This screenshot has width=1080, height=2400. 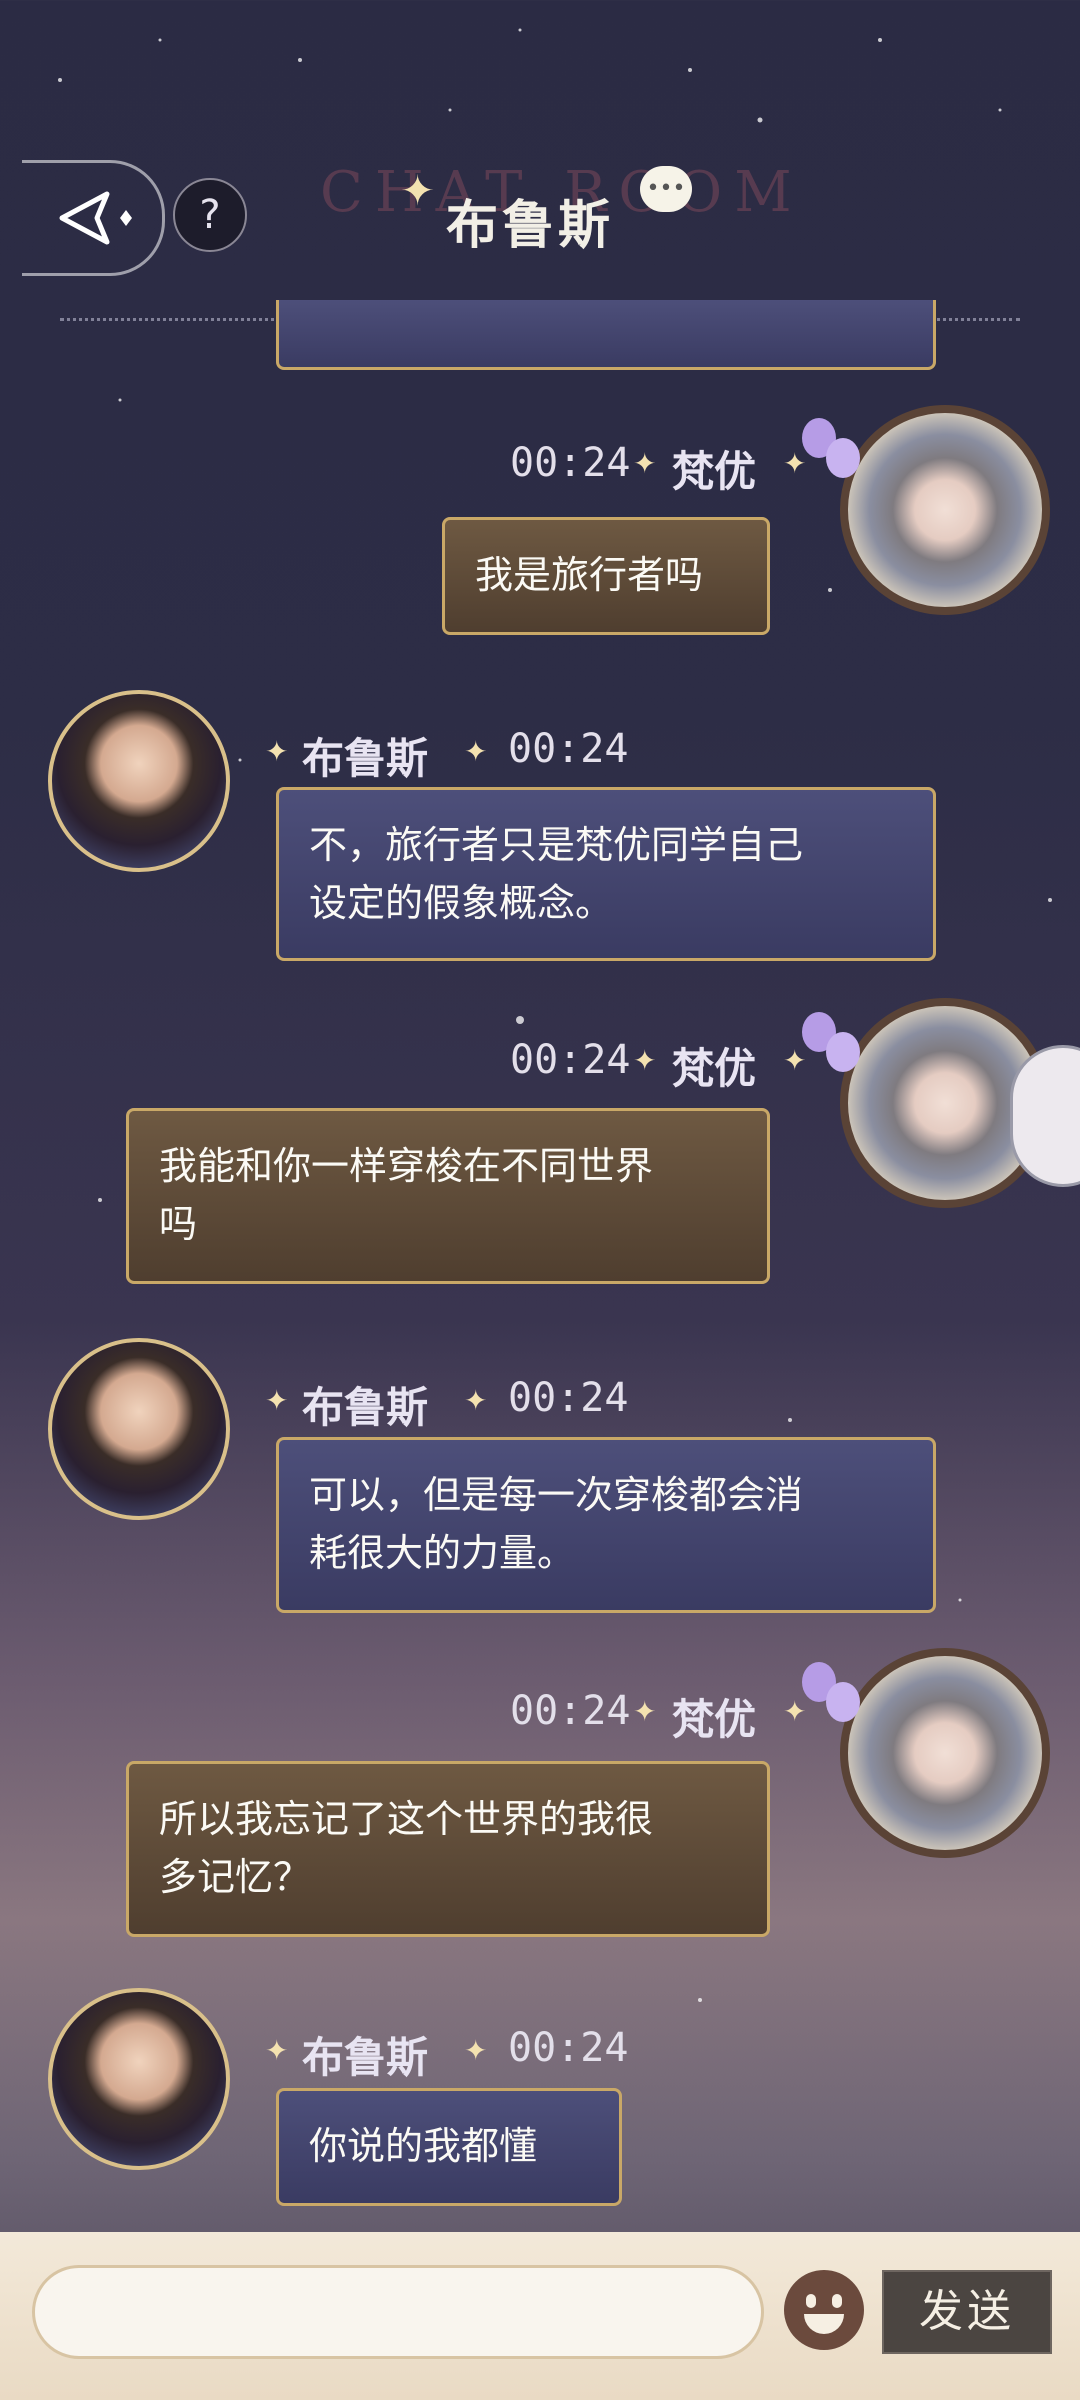 I want to click on back-button, so click(x=93, y=218).